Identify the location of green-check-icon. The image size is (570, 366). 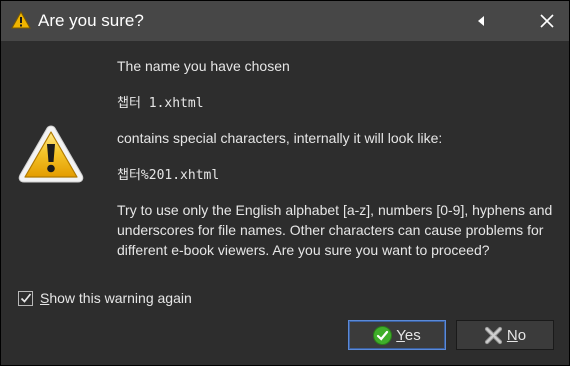
(383, 335).